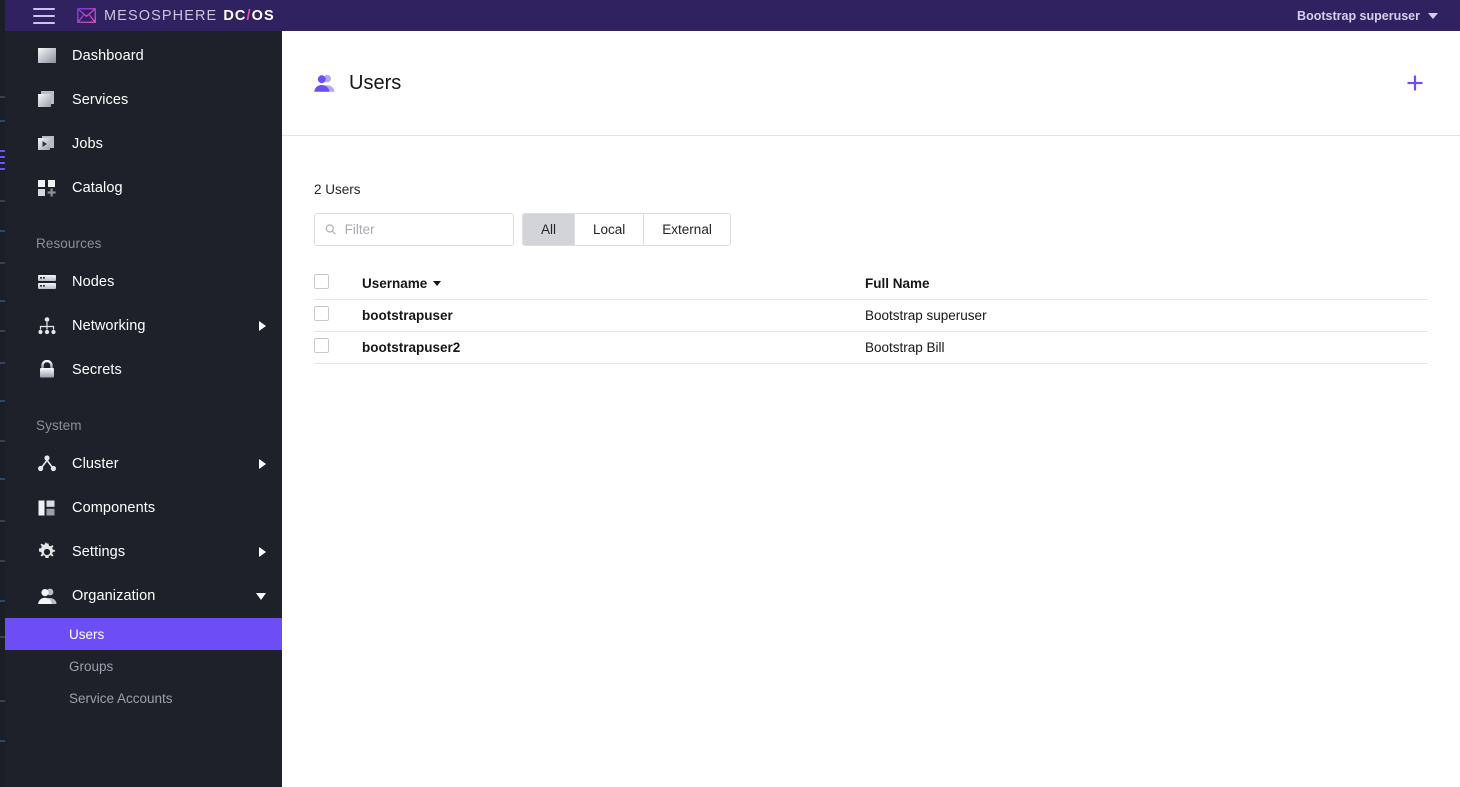 The width and height of the screenshot is (1460, 787). What do you see at coordinates (613, 315) in the screenshot?
I see `cell-username: bootstrapuser` at bounding box center [613, 315].